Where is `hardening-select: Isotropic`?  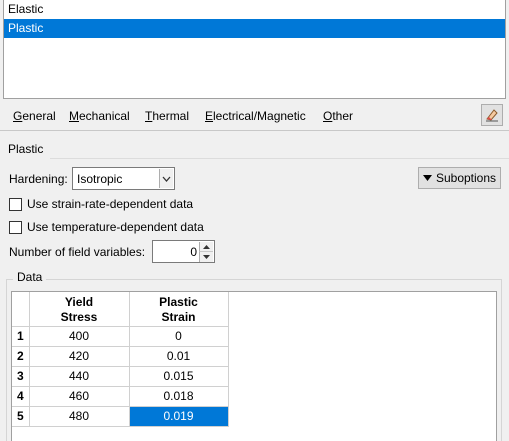
hardening-select: Isotropic is located at coordinates (123, 178).